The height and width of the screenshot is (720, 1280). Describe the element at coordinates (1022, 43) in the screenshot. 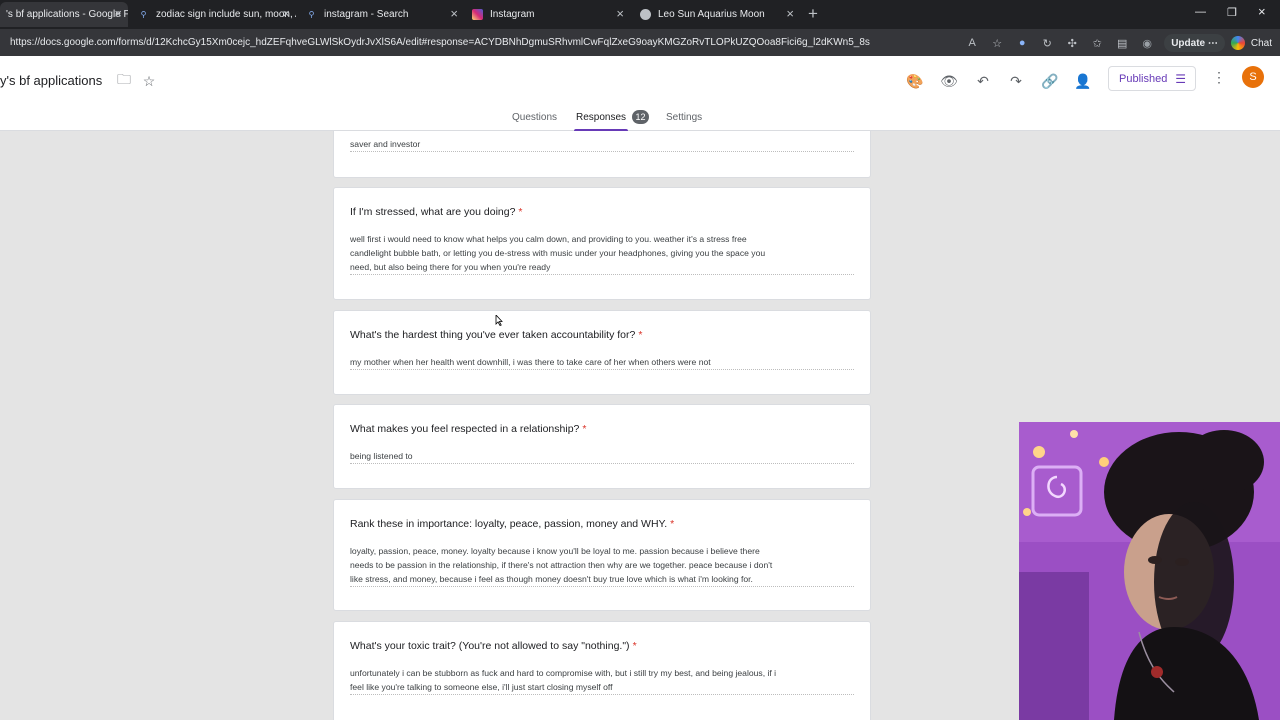

I see `extension-icon: ●` at that location.